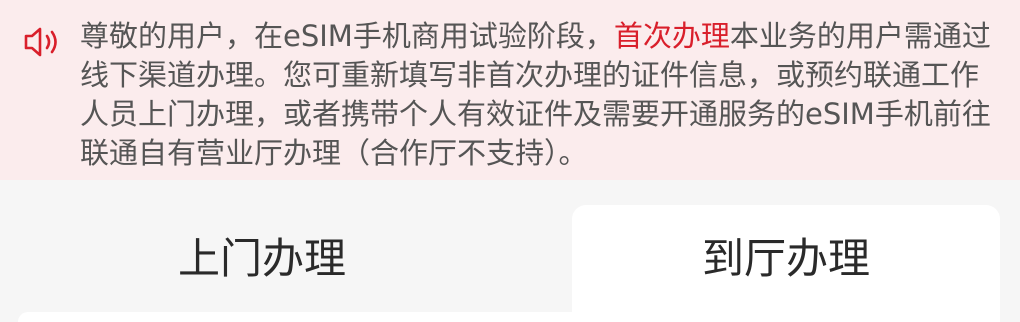  Describe the element at coordinates (671, 36) in the screenshot. I see `notice-highlight: 首次办理` at that location.